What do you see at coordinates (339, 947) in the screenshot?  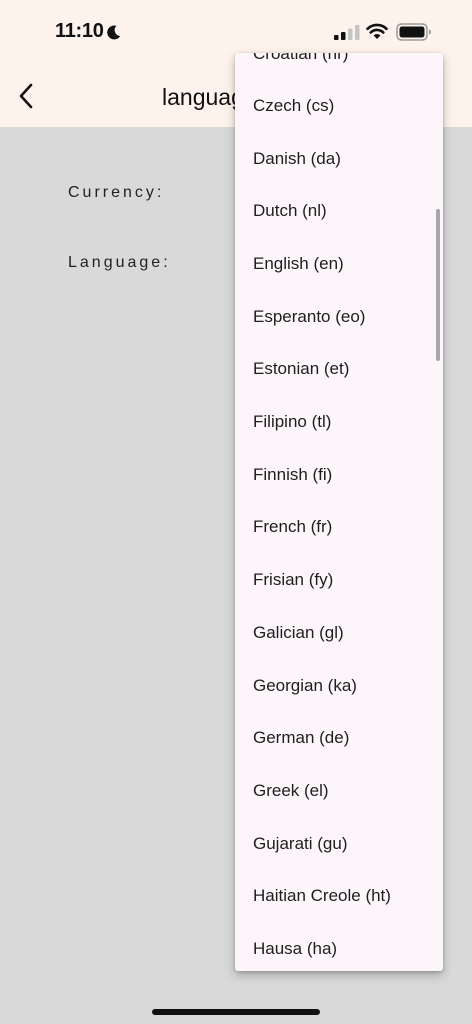 I see `language-option: Hausa (ha)` at bounding box center [339, 947].